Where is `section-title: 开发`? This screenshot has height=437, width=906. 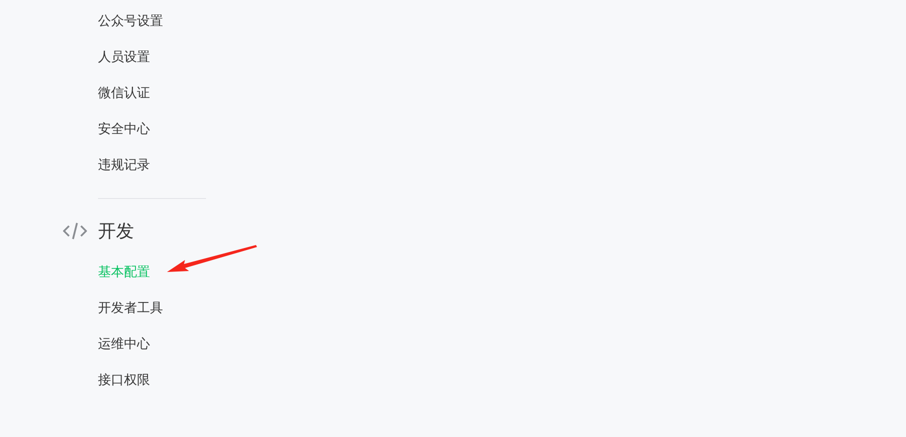 section-title: 开发 is located at coordinates (116, 231).